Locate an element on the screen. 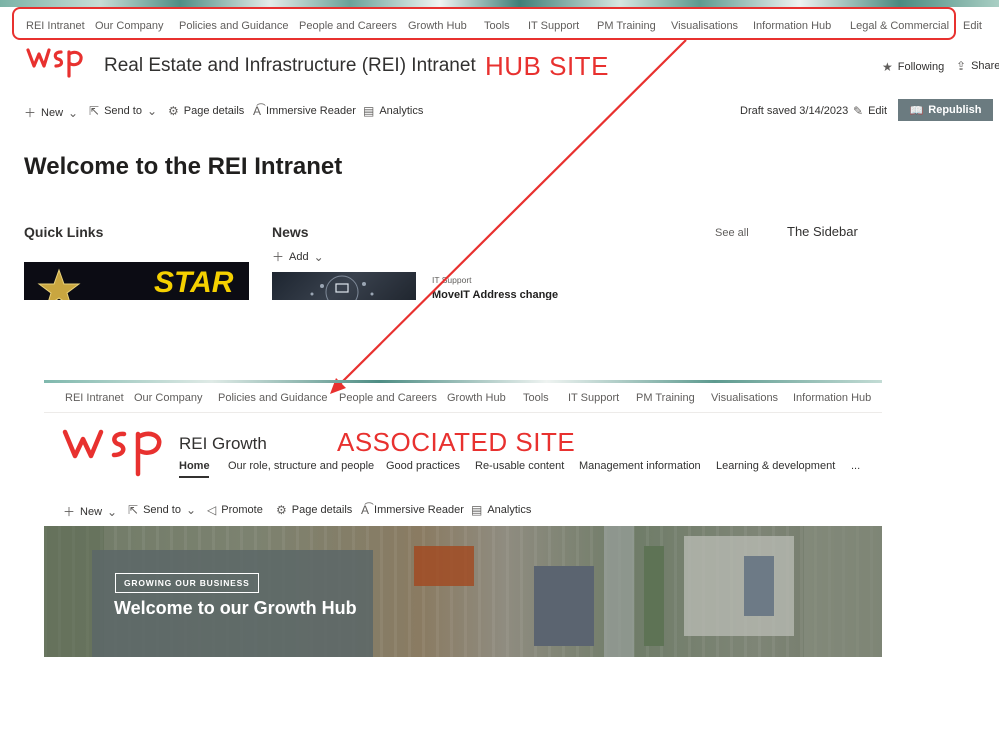 The width and height of the screenshot is (999, 739). assoc-new-button: ＋ New ⌄ is located at coordinates (90, 511).